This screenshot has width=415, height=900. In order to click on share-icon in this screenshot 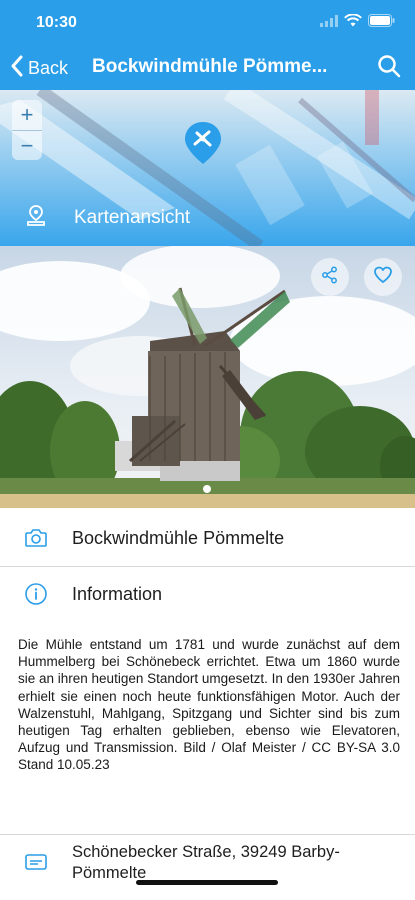, I will do `click(330, 277)`.